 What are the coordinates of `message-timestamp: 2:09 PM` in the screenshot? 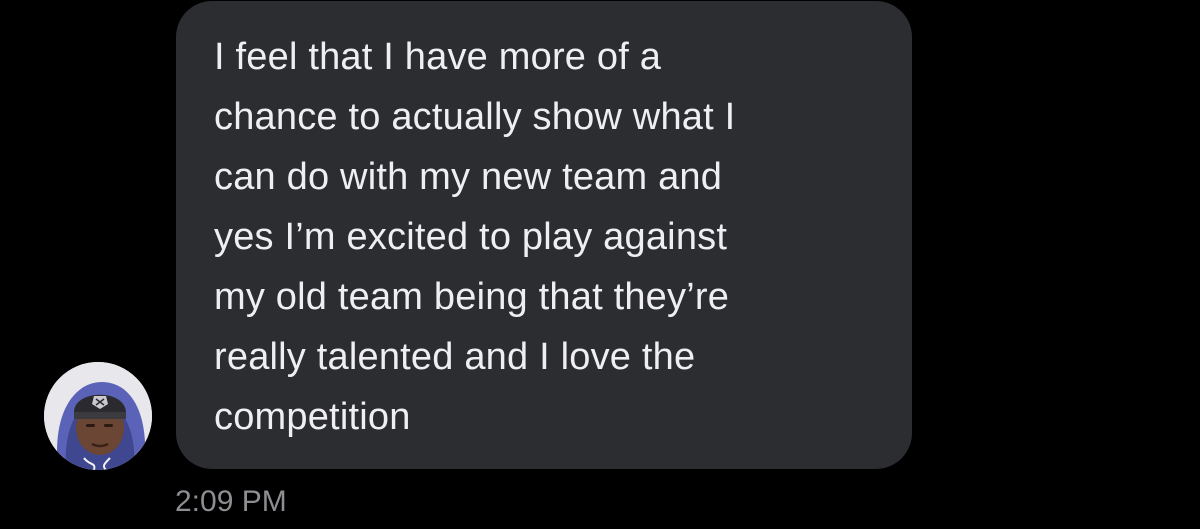 It's located at (231, 501).